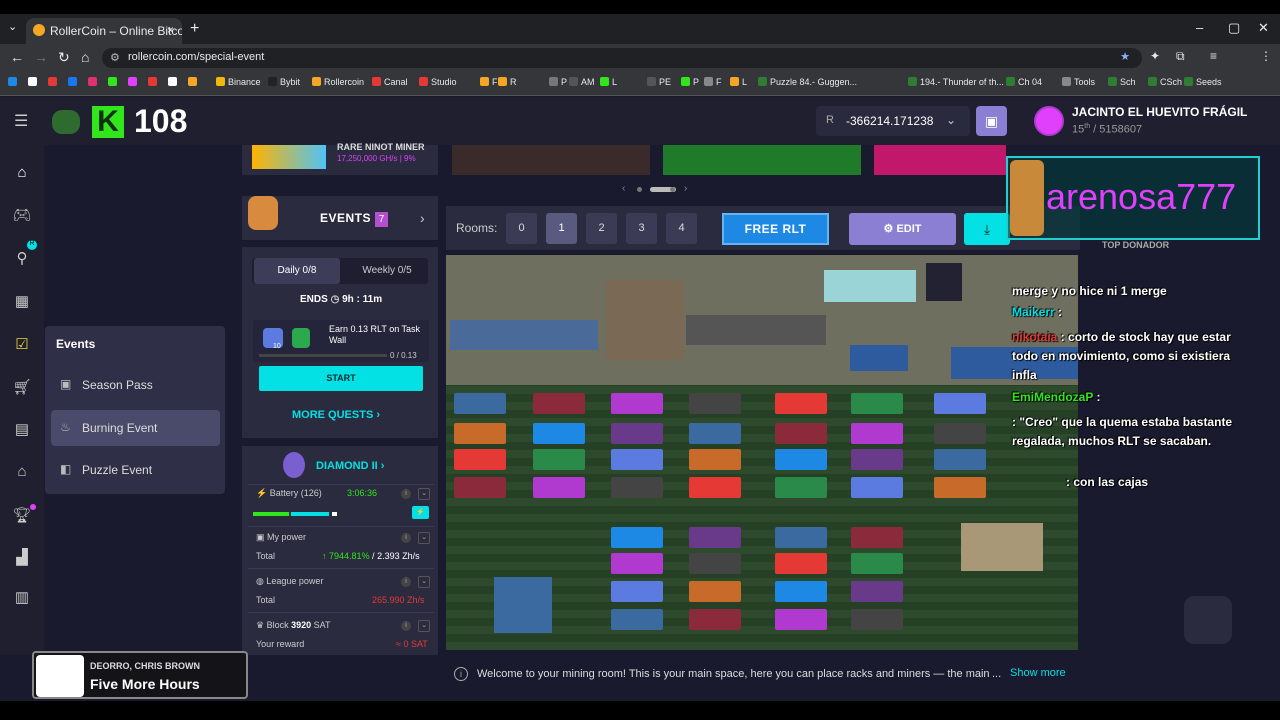 The height and width of the screenshot is (720, 1280). Describe the element at coordinates (1122, 82) in the screenshot. I see `bookmark-item: Sch` at that location.